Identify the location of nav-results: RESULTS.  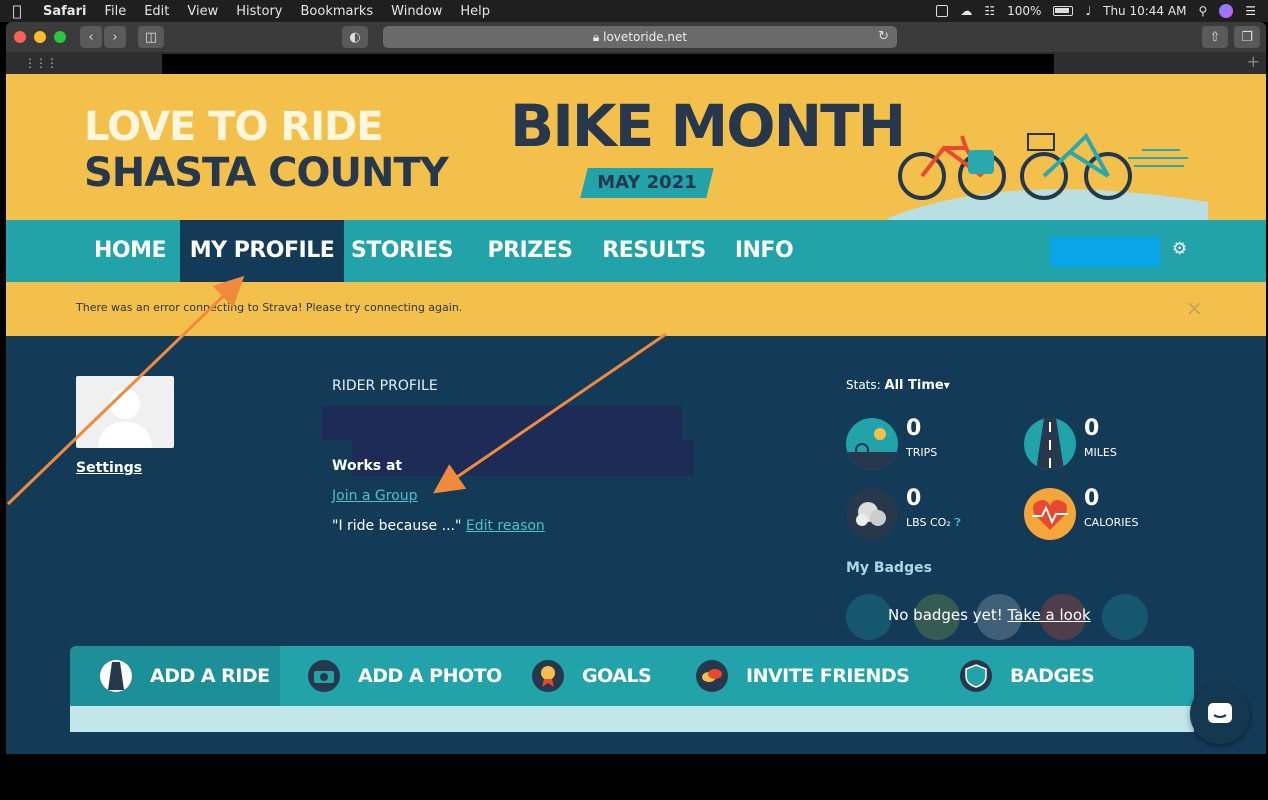
(654, 251).